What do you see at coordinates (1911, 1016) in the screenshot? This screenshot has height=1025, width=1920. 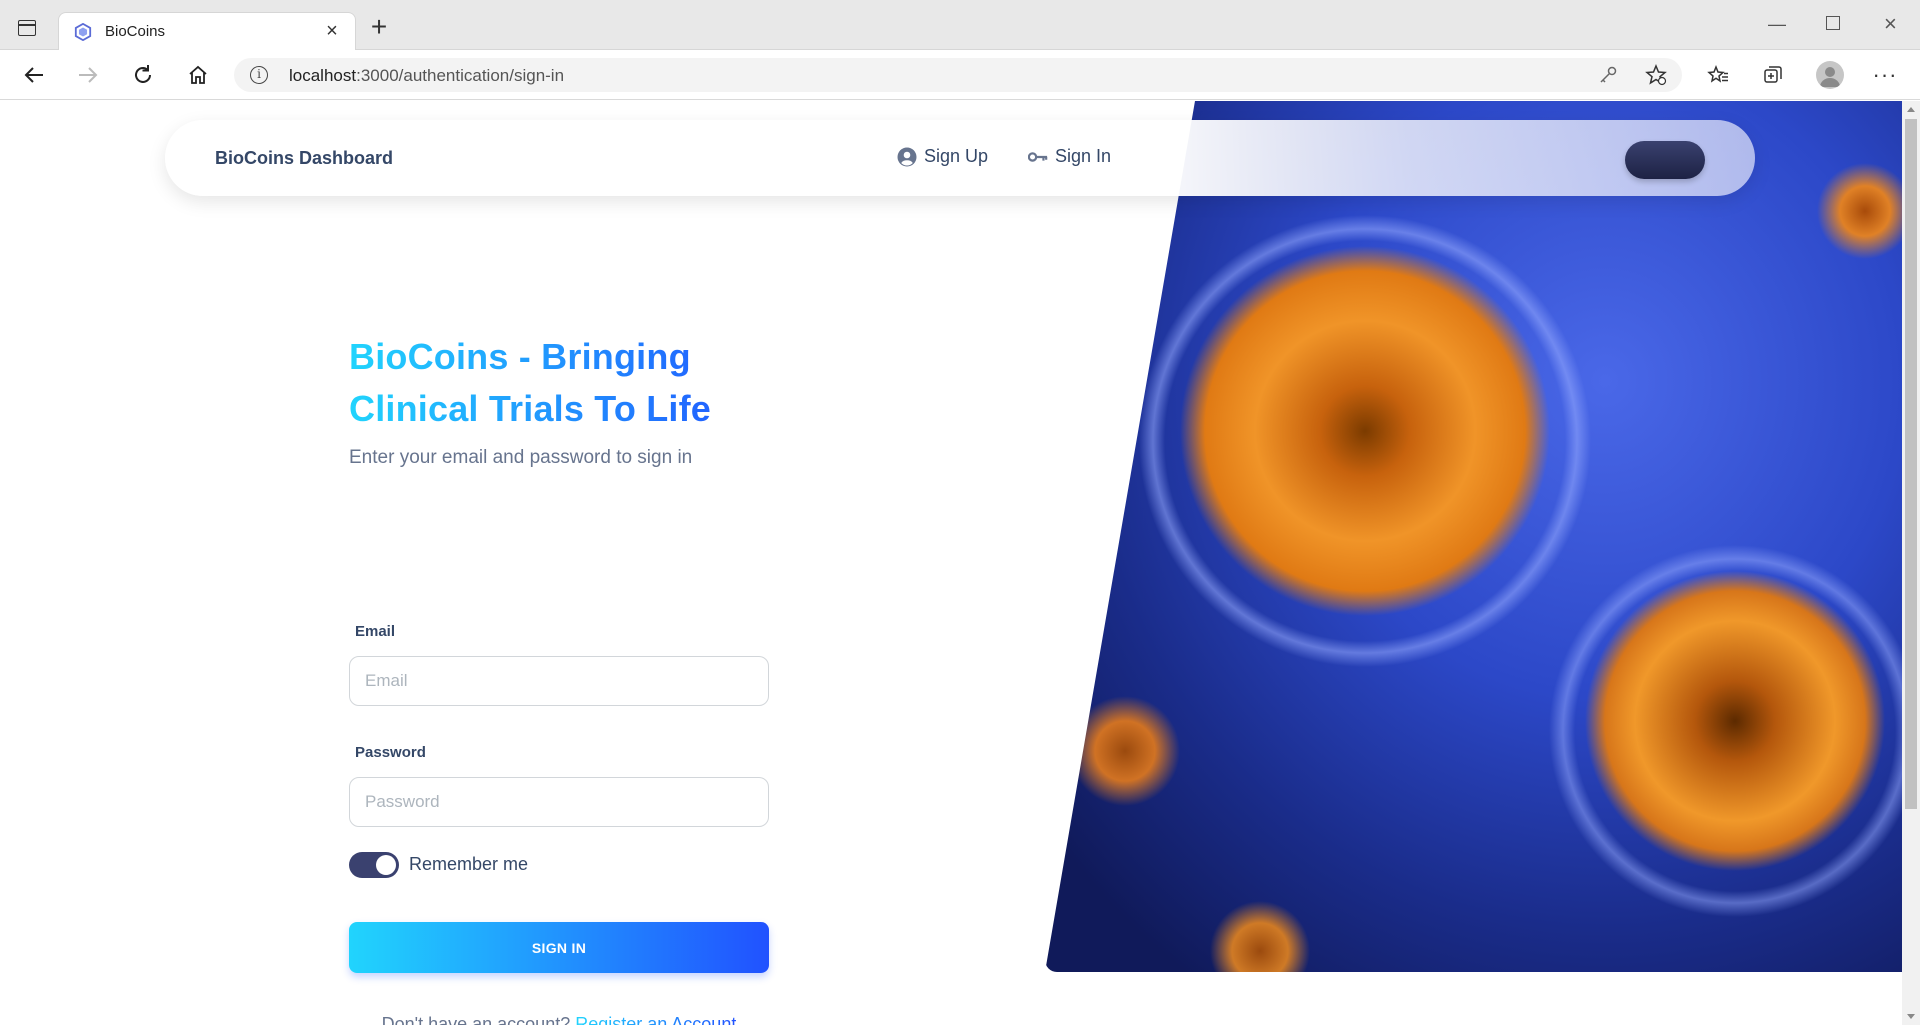 I see `scroll-down-icon` at bounding box center [1911, 1016].